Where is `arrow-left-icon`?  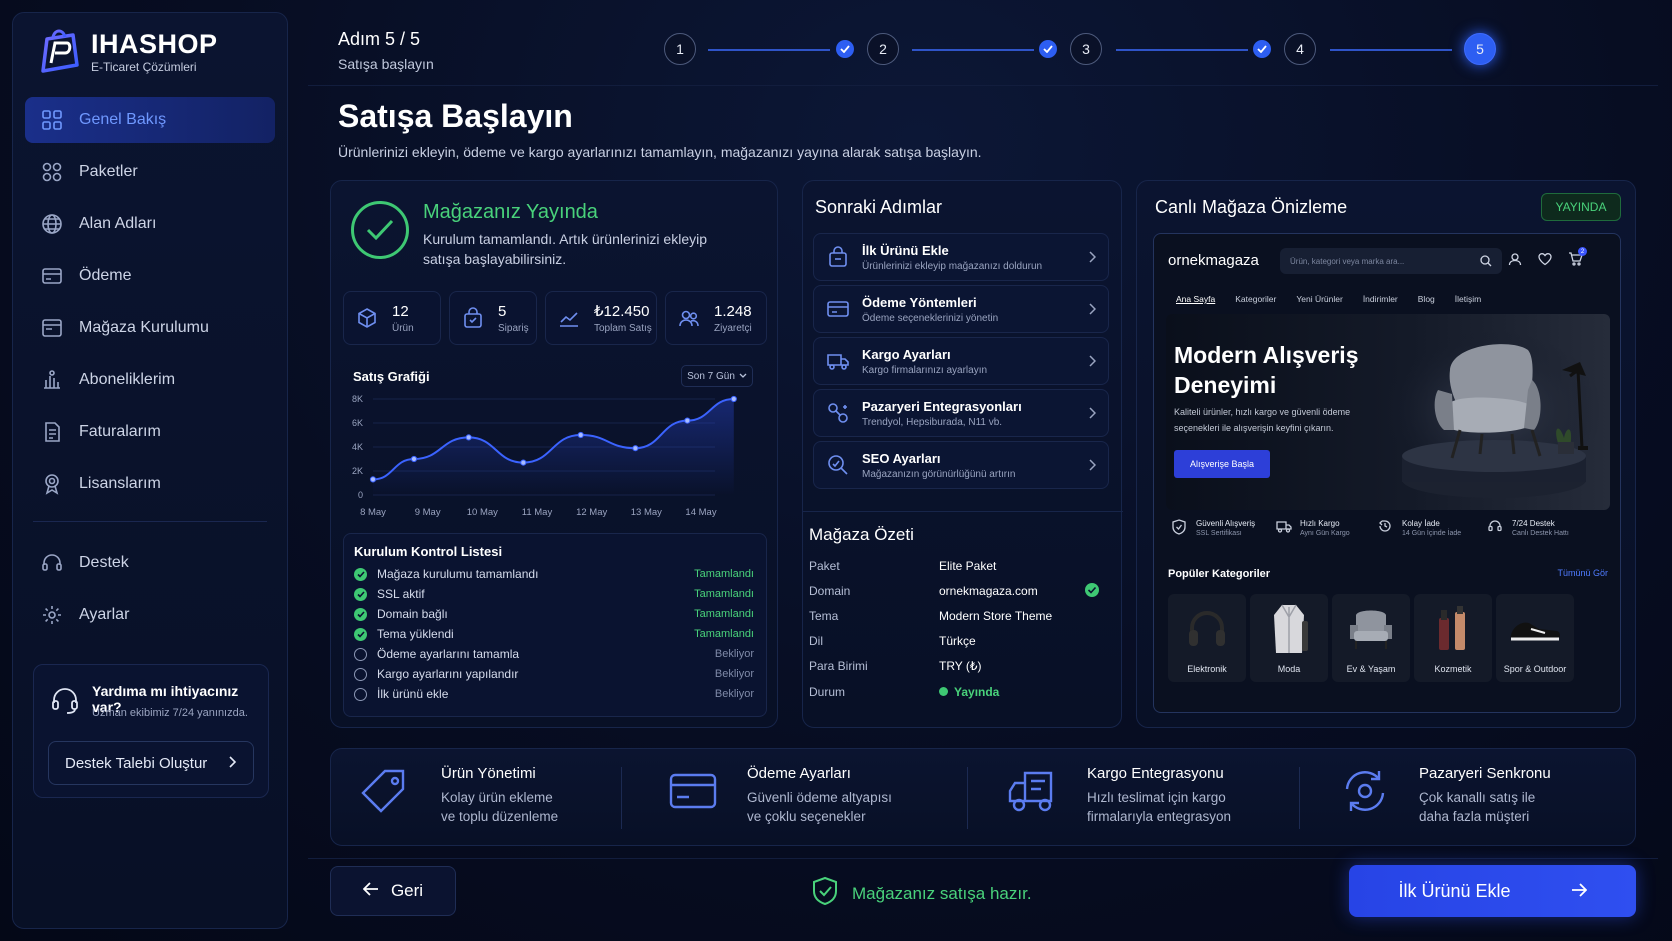
arrow-left-icon is located at coordinates (370, 891).